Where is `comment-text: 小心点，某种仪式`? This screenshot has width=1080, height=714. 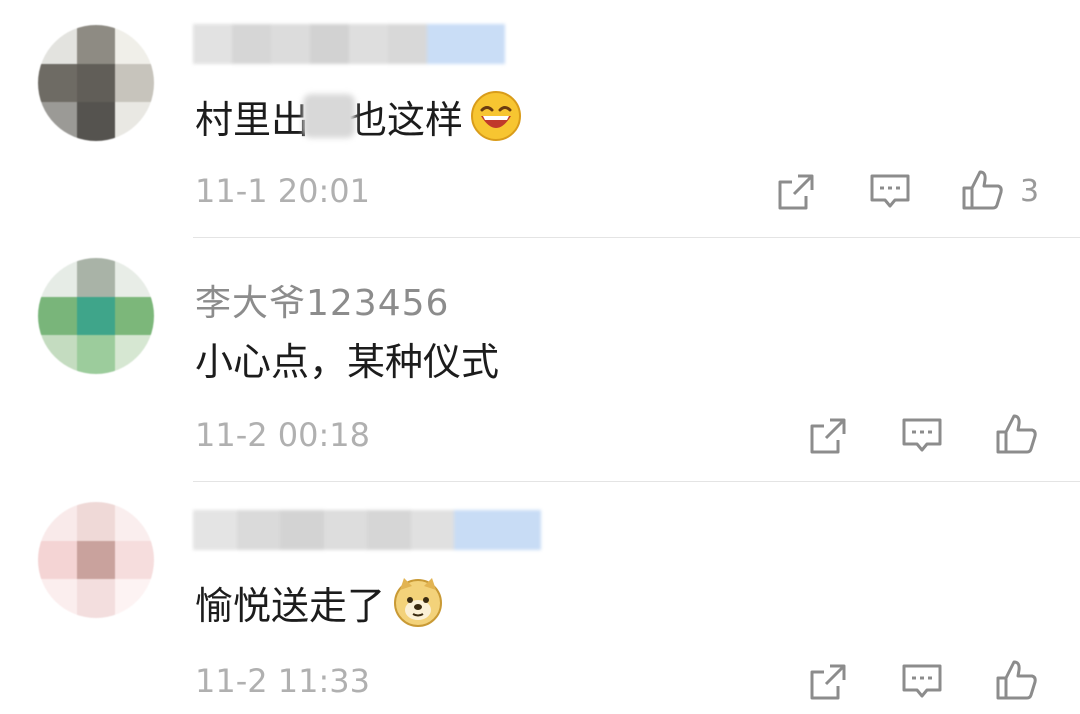 comment-text: 小心点，某种仪式 is located at coordinates (347, 361).